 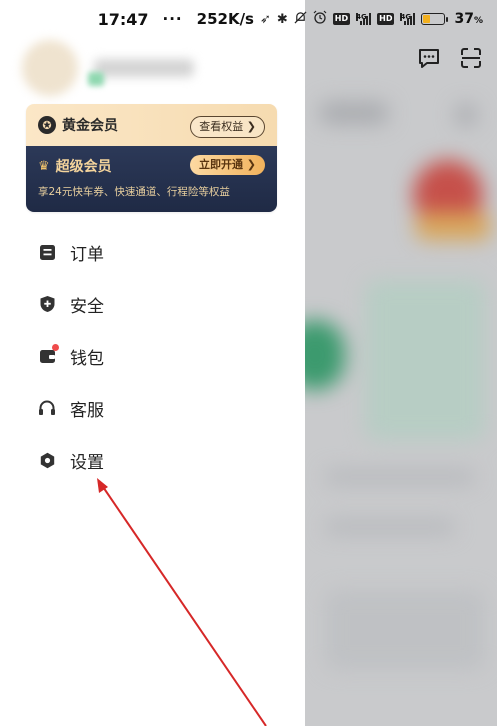 What do you see at coordinates (87, 254) in the screenshot?
I see `menu-item-label: 订单` at bounding box center [87, 254].